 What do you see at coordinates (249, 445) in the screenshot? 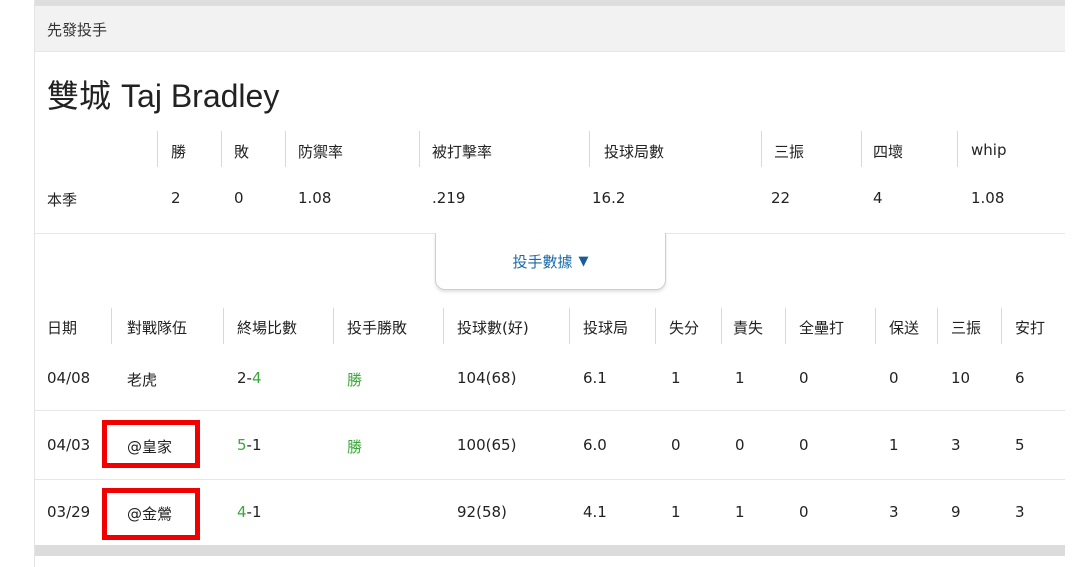
I see `game-score: 5-1` at bounding box center [249, 445].